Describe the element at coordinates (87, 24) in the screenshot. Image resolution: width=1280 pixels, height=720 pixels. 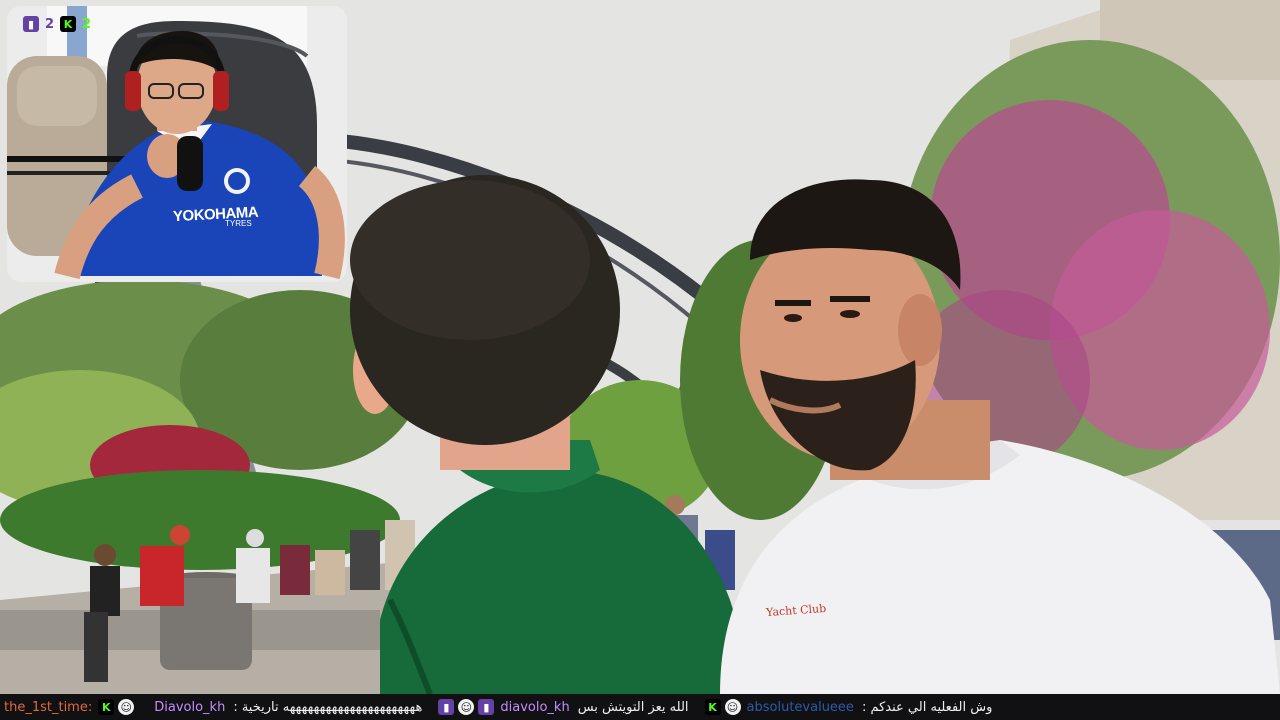
I see `kick-count: 2` at that location.